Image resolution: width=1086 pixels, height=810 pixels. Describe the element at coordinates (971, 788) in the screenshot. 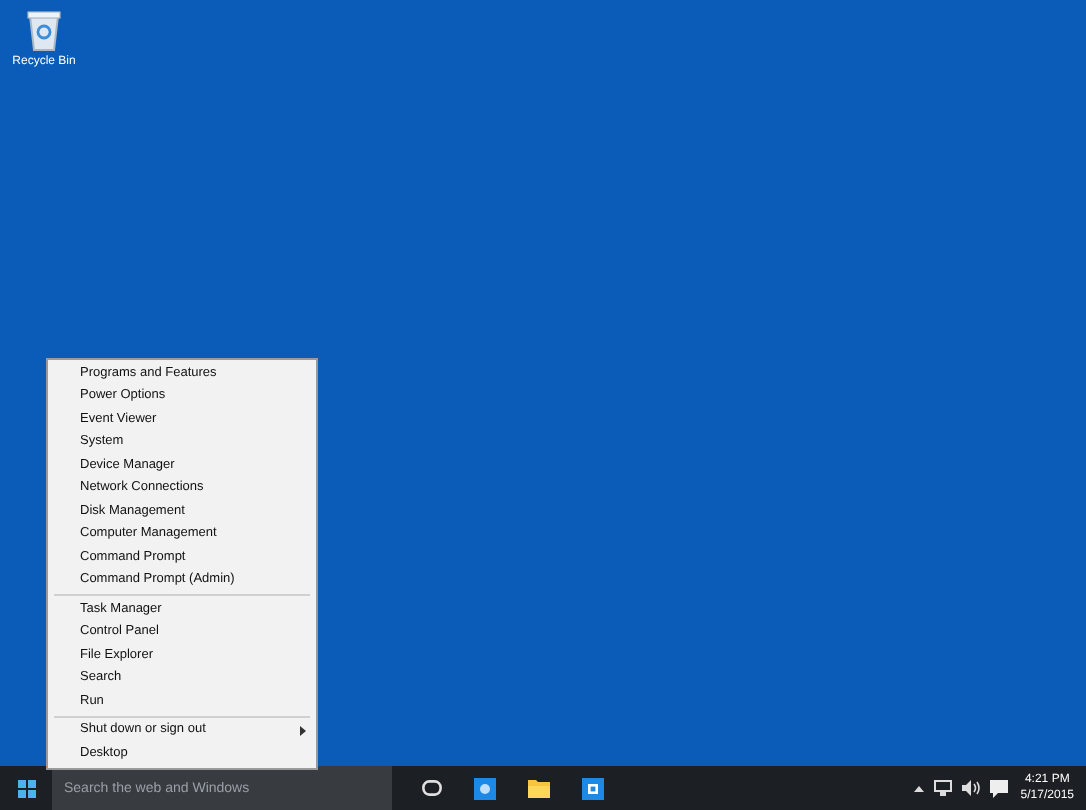

I see `volume-icon` at that location.